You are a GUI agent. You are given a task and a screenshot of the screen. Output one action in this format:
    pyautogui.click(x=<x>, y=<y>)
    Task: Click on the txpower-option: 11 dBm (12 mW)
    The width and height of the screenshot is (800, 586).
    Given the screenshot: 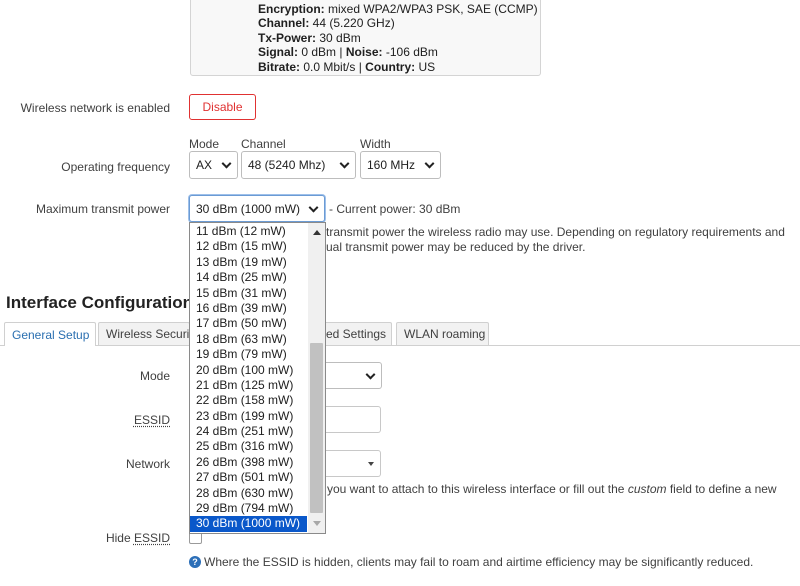 What is the action you would take?
    pyautogui.click(x=248, y=231)
    